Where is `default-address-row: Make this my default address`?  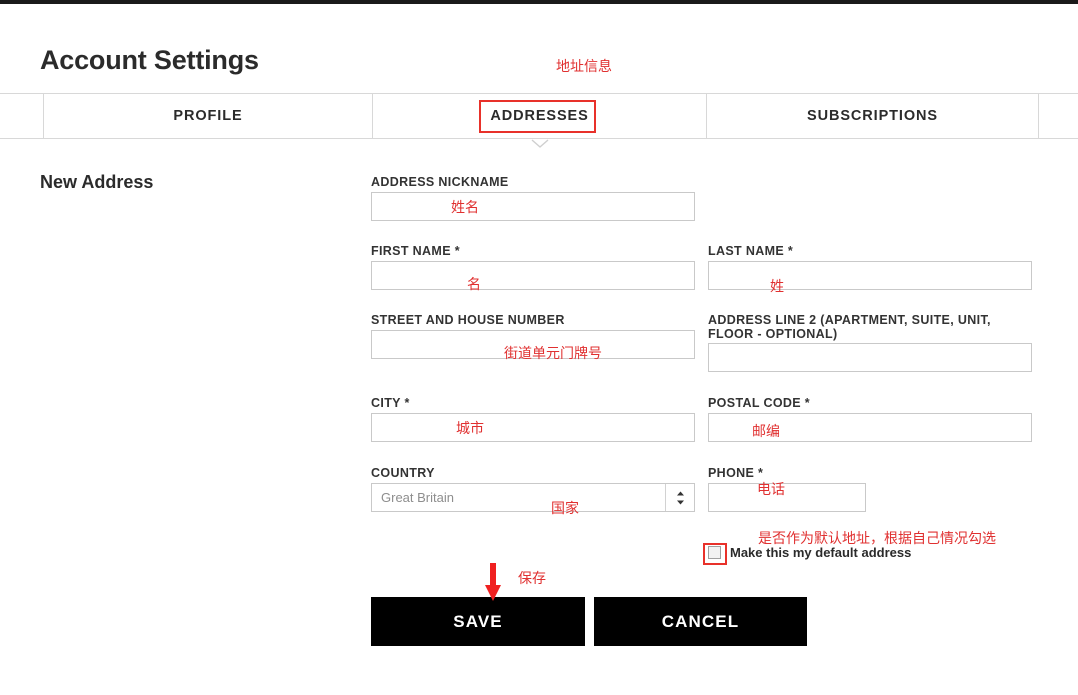 default-address-row: Make this my default address is located at coordinates (809, 552).